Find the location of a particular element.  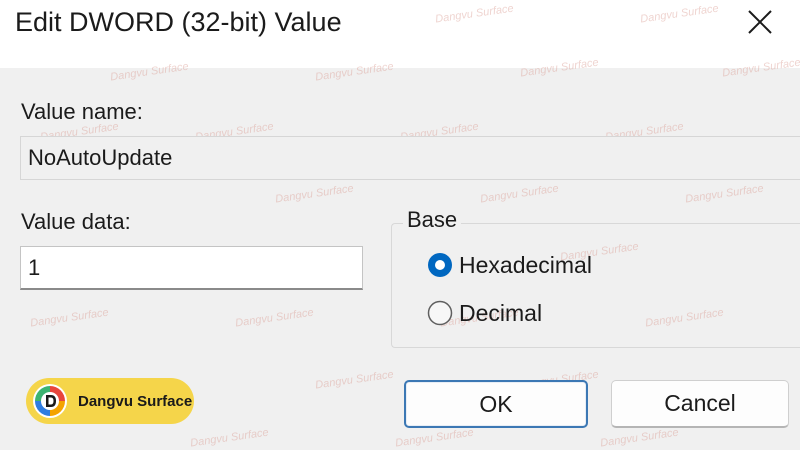

value-name-label: Value name: is located at coordinates (82, 111).